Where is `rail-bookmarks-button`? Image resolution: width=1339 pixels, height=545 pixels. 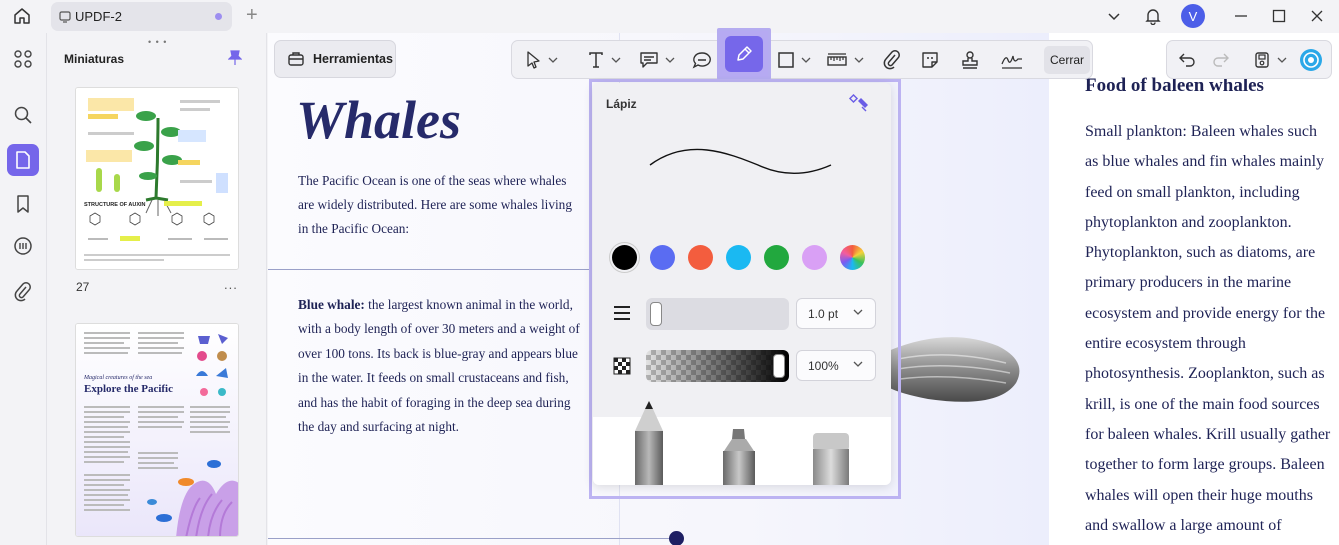
rail-bookmarks-button is located at coordinates (23, 204).